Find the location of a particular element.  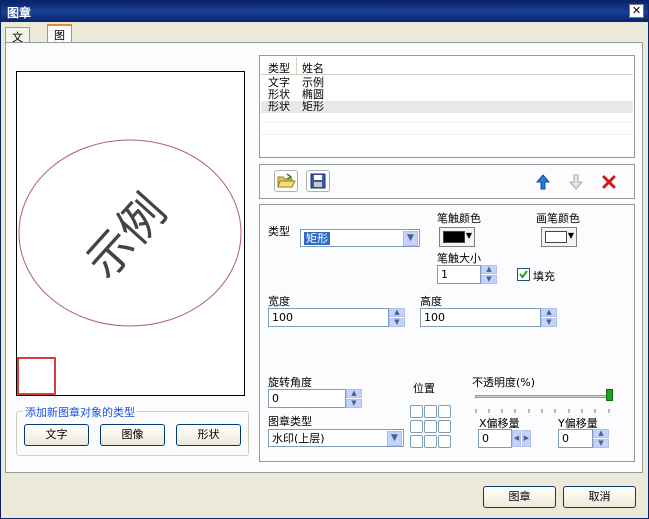

pen-color-button: ▼ is located at coordinates (457, 237).